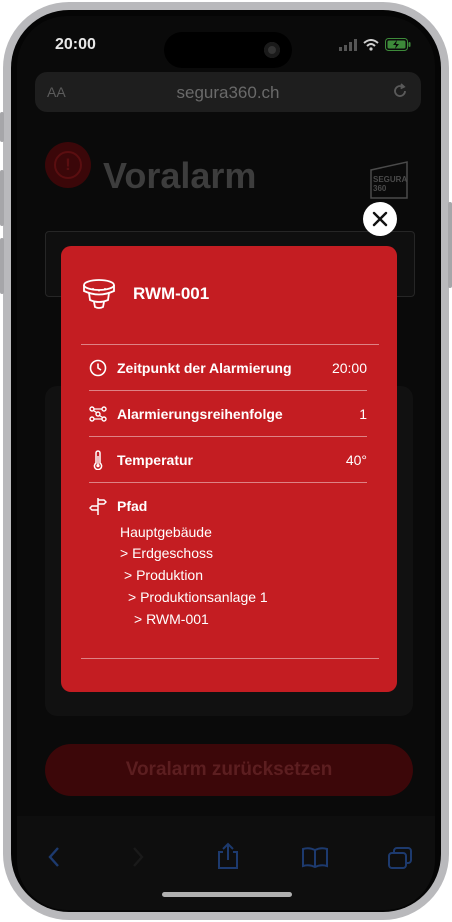 The width and height of the screenshot is (452, 922). I want to click on status-icons, so click(375, 44).